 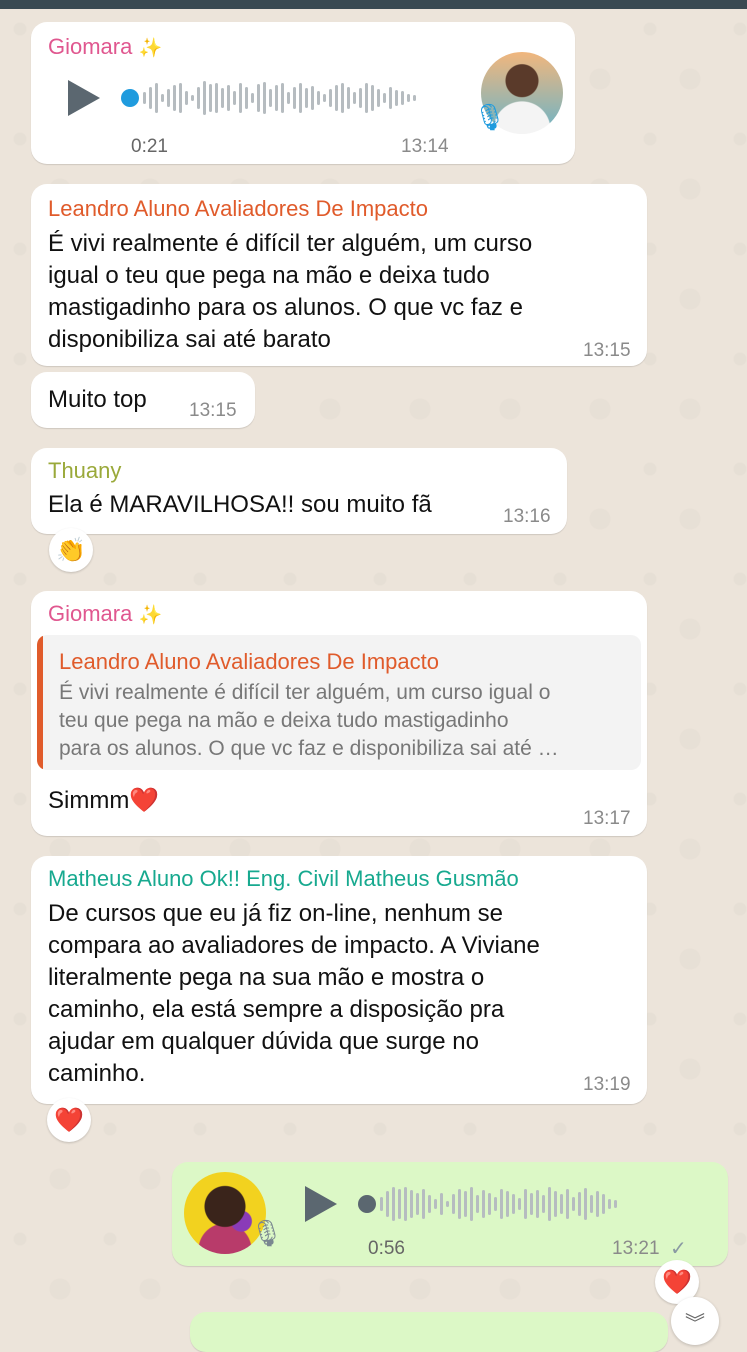 I want to click on partial-next-message, so click(x=429, y=1332).